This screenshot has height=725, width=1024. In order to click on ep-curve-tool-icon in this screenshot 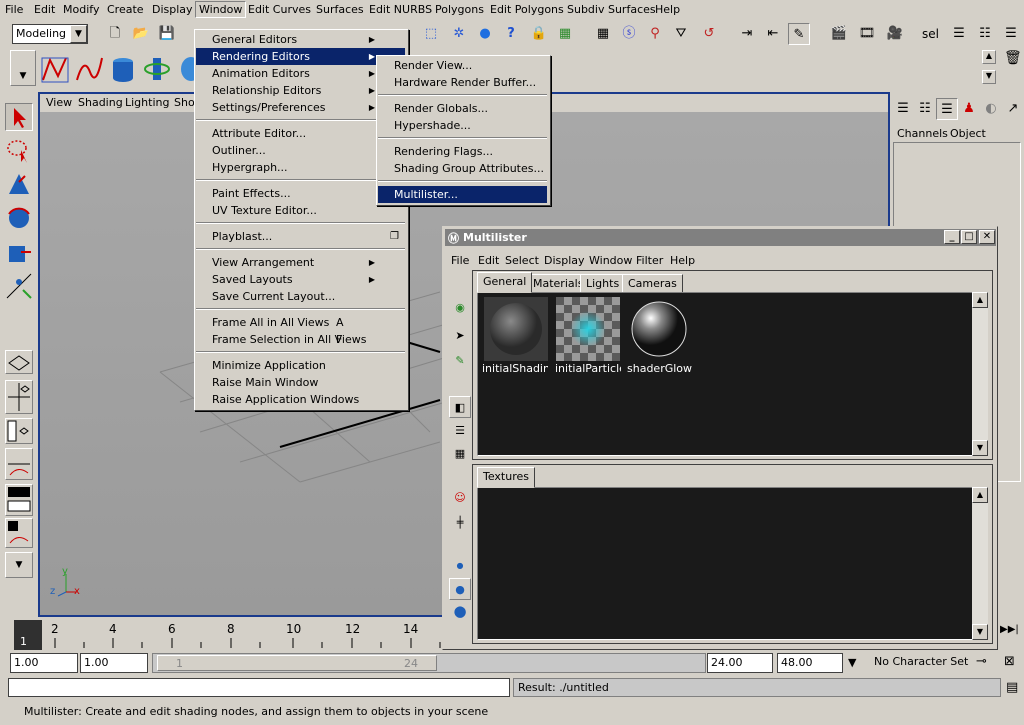, I will do `click(89, 69)`.